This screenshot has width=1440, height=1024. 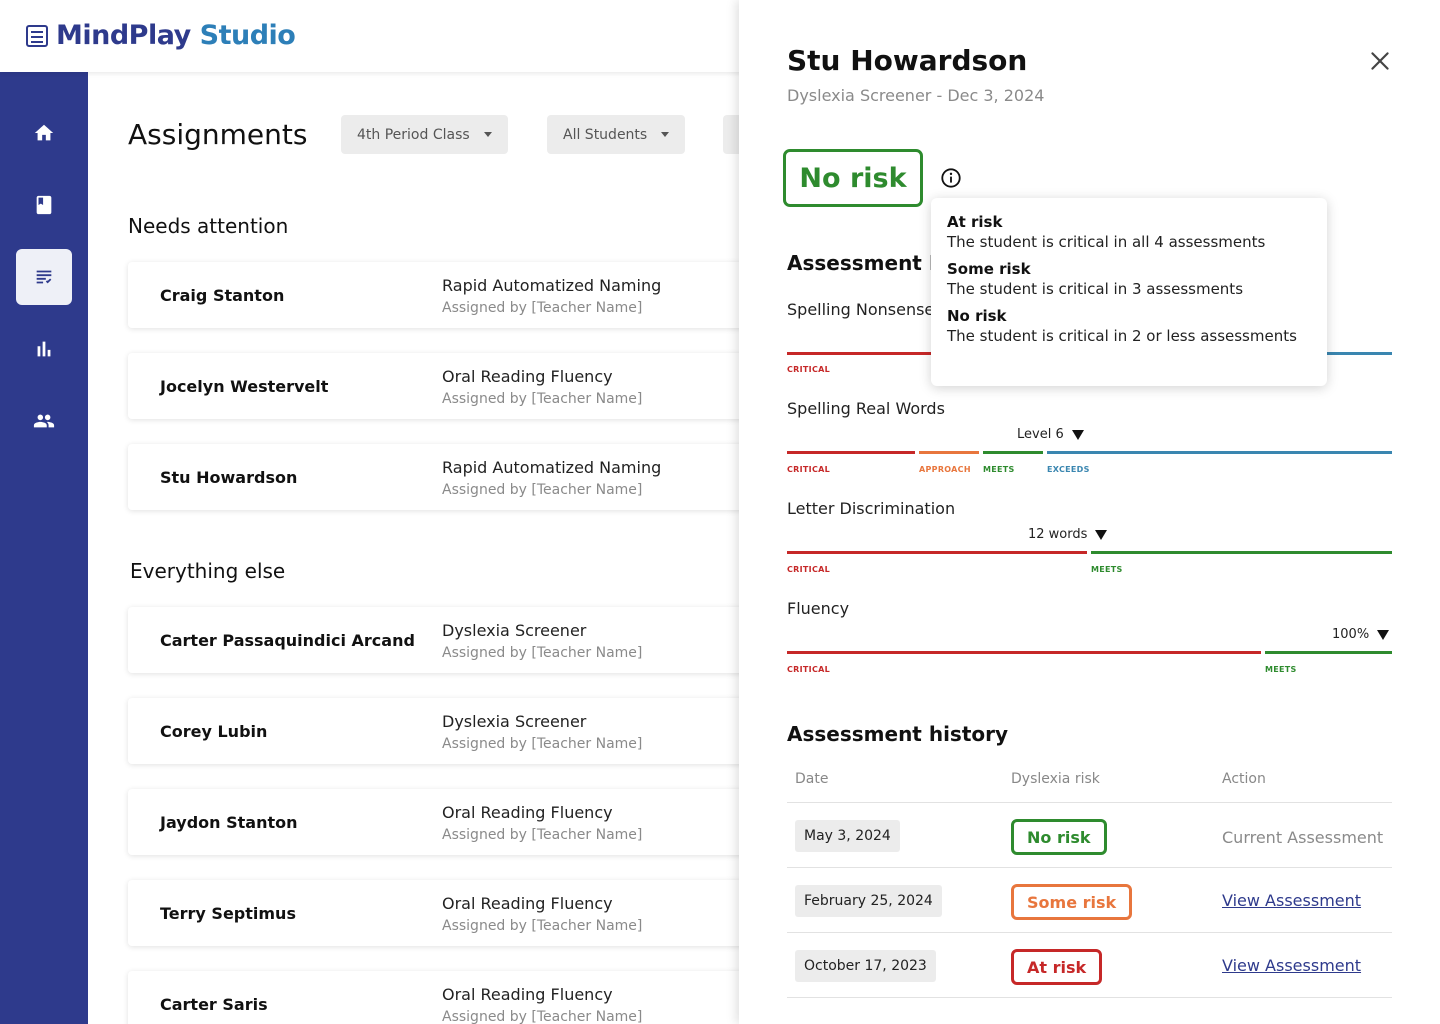 I want to click on student-filter-label: All Students, so click(x=605, y=134).